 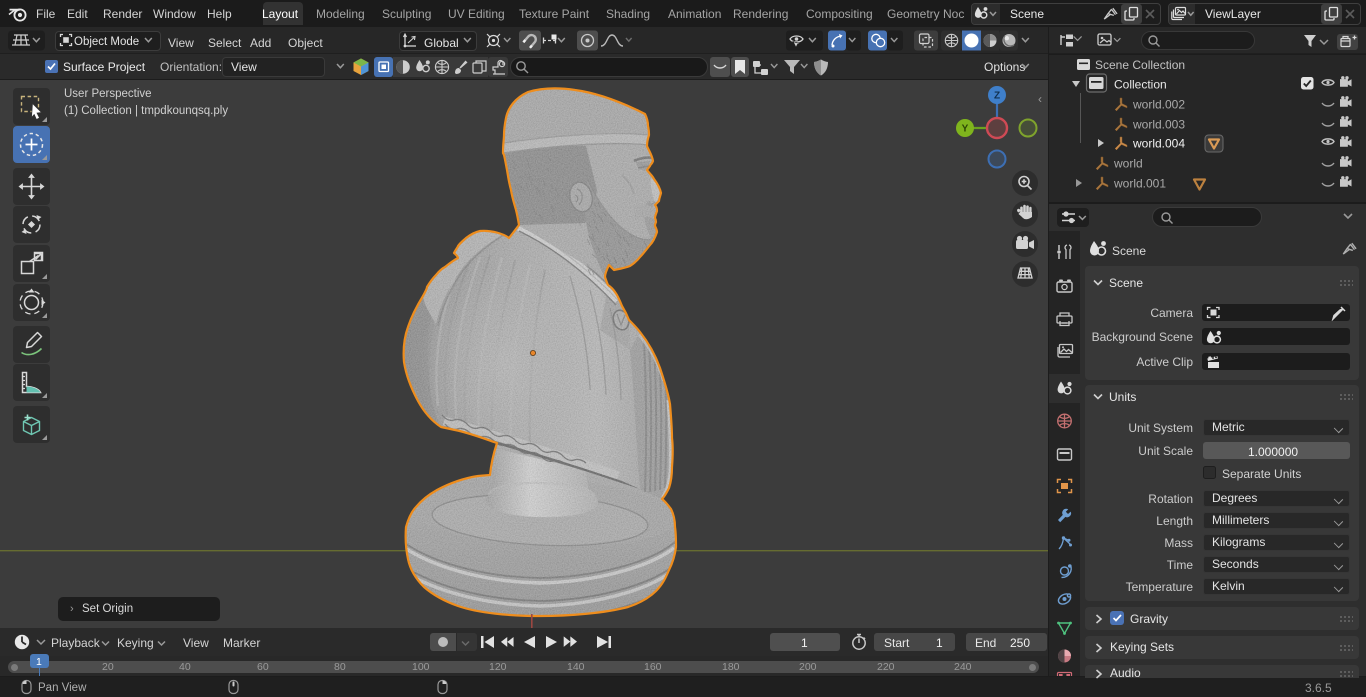 I want to click on svg-text: world.002, so click(x=1158, y=105).